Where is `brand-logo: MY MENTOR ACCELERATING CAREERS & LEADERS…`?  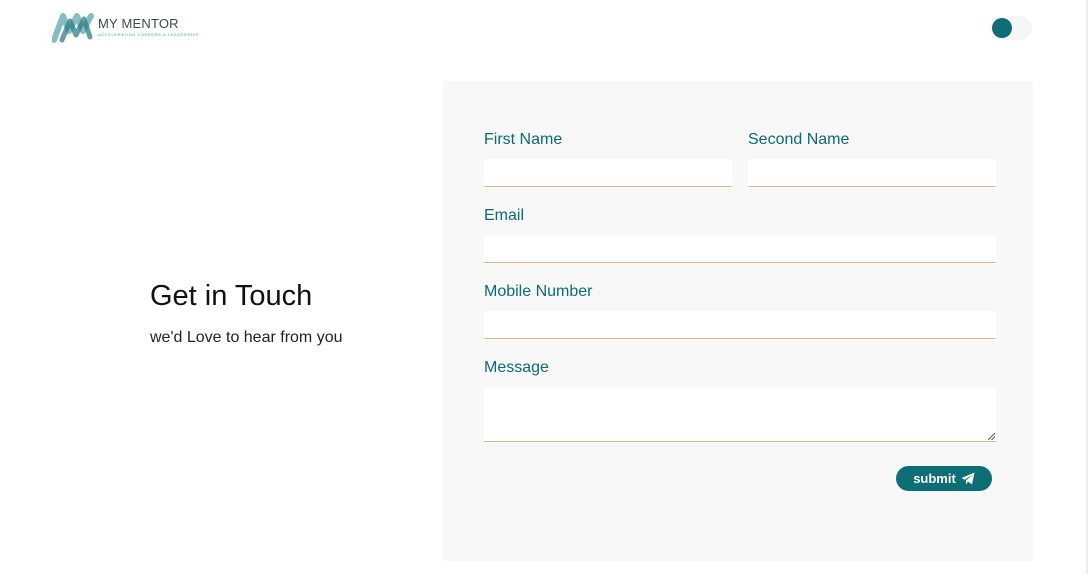 brand-logo: MY MENTOR ACCELERATING CAREERS & LEADERS… is located at coordinates (125, 28).